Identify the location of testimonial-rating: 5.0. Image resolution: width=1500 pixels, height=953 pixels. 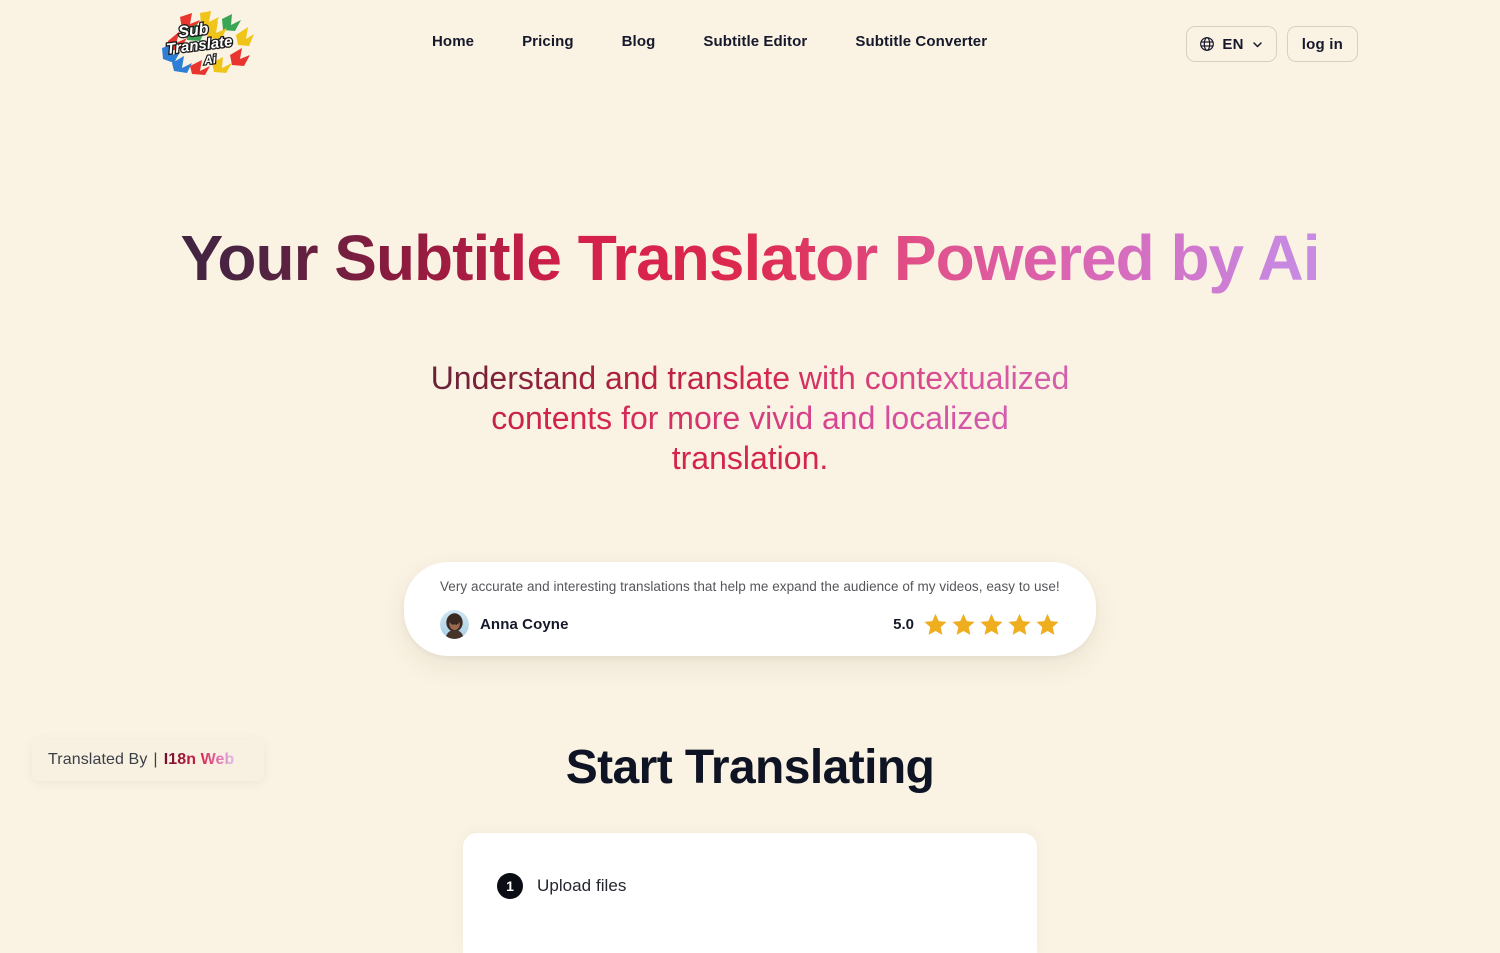
(976, 624).